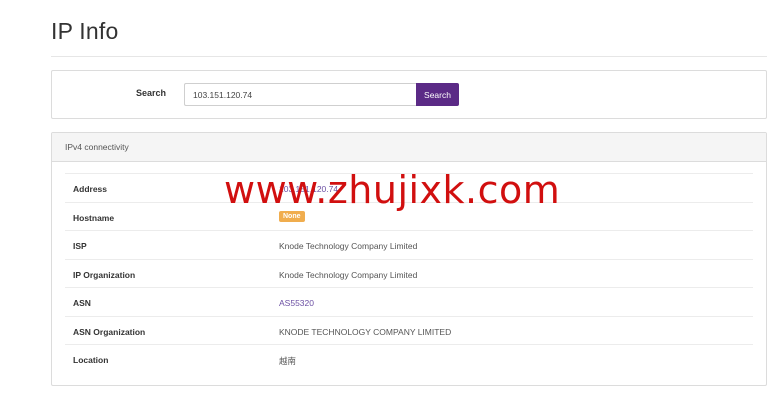  I want to click on row-key: Location, so click(91, 360).